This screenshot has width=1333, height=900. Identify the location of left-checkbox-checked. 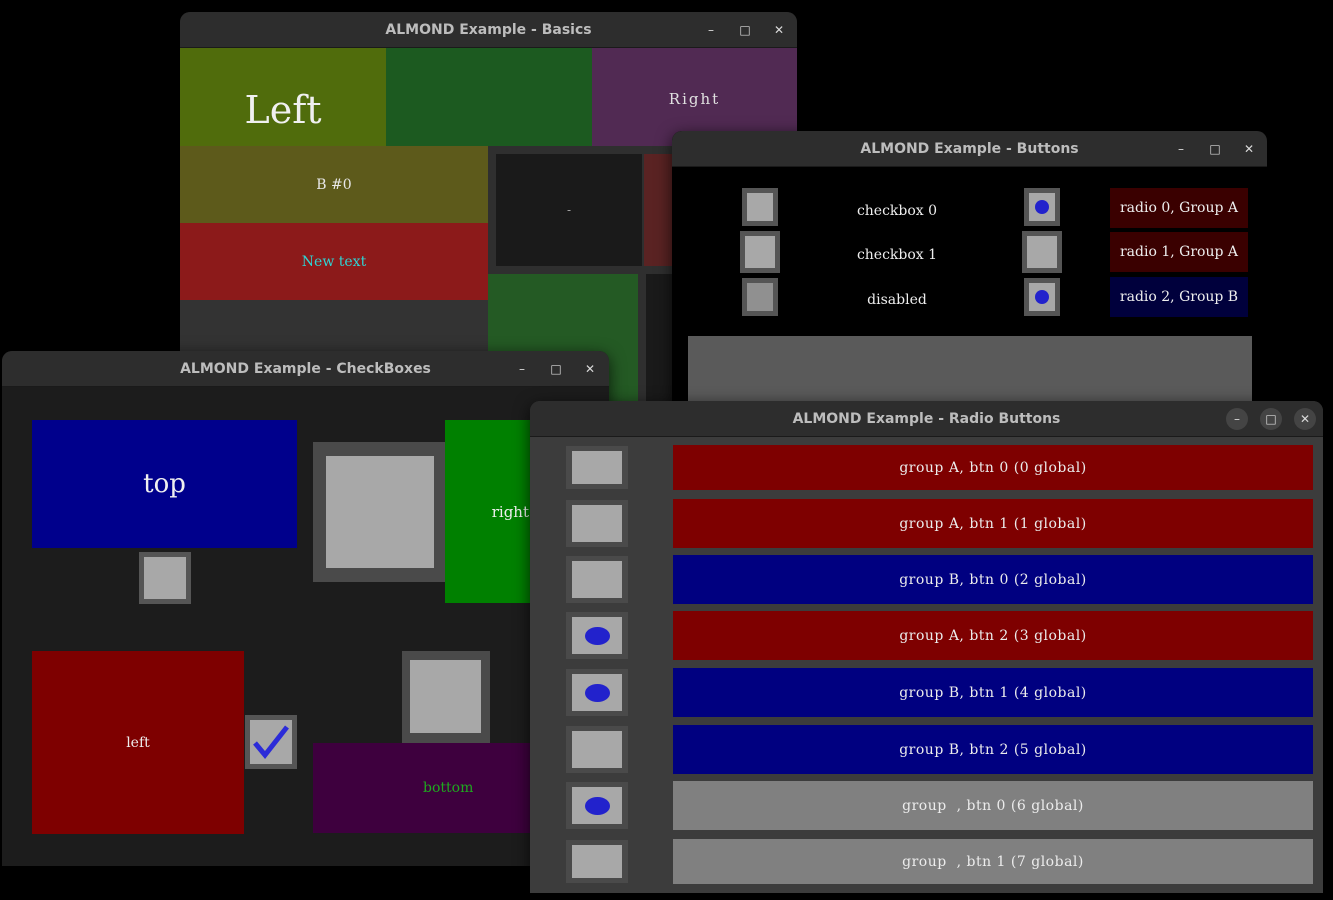
(271, 742).